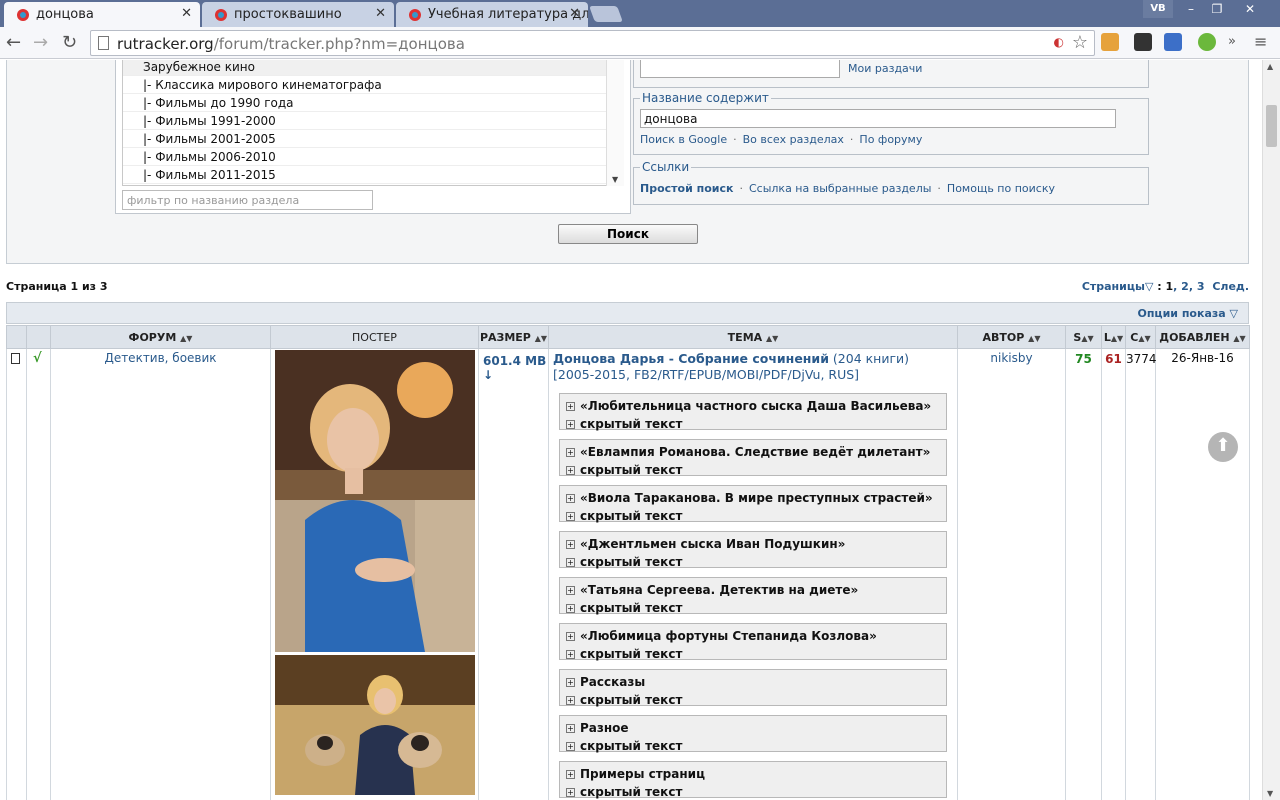 Image resolution: width=1280 pixels, height=800 pixels. What do you see at coordinates (1113, 337) in the screenshot?
I see `col-leech: L▲▼` at bounding box center [1113, 337].